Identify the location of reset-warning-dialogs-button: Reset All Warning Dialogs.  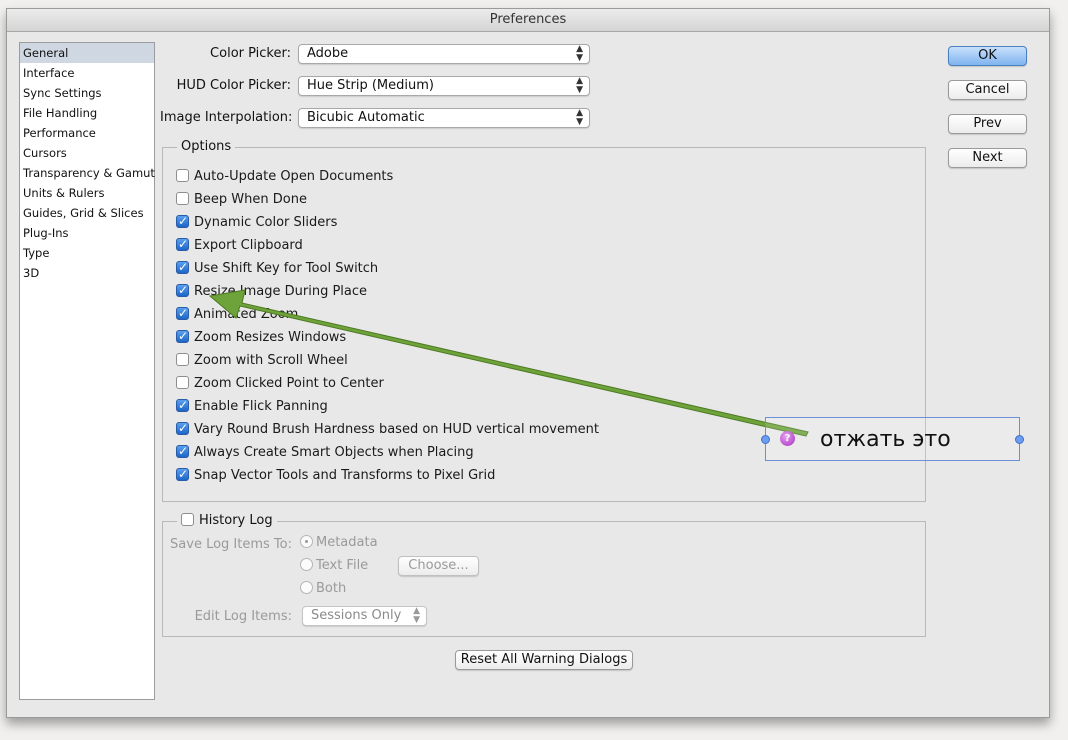
(544, 660).